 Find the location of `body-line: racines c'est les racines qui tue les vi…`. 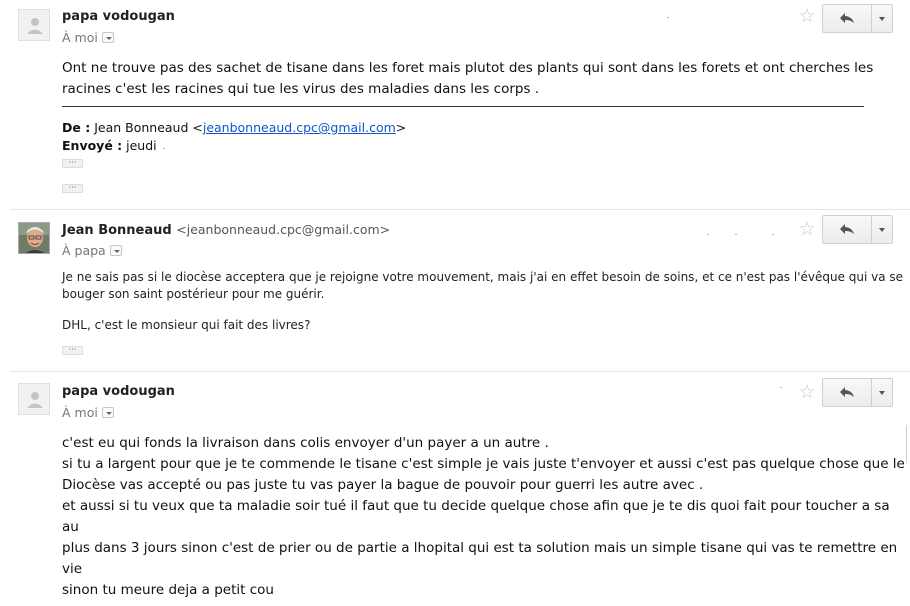

body-line: racines c'est les racines qui tue les vi… is located at coordinates (301, 89).